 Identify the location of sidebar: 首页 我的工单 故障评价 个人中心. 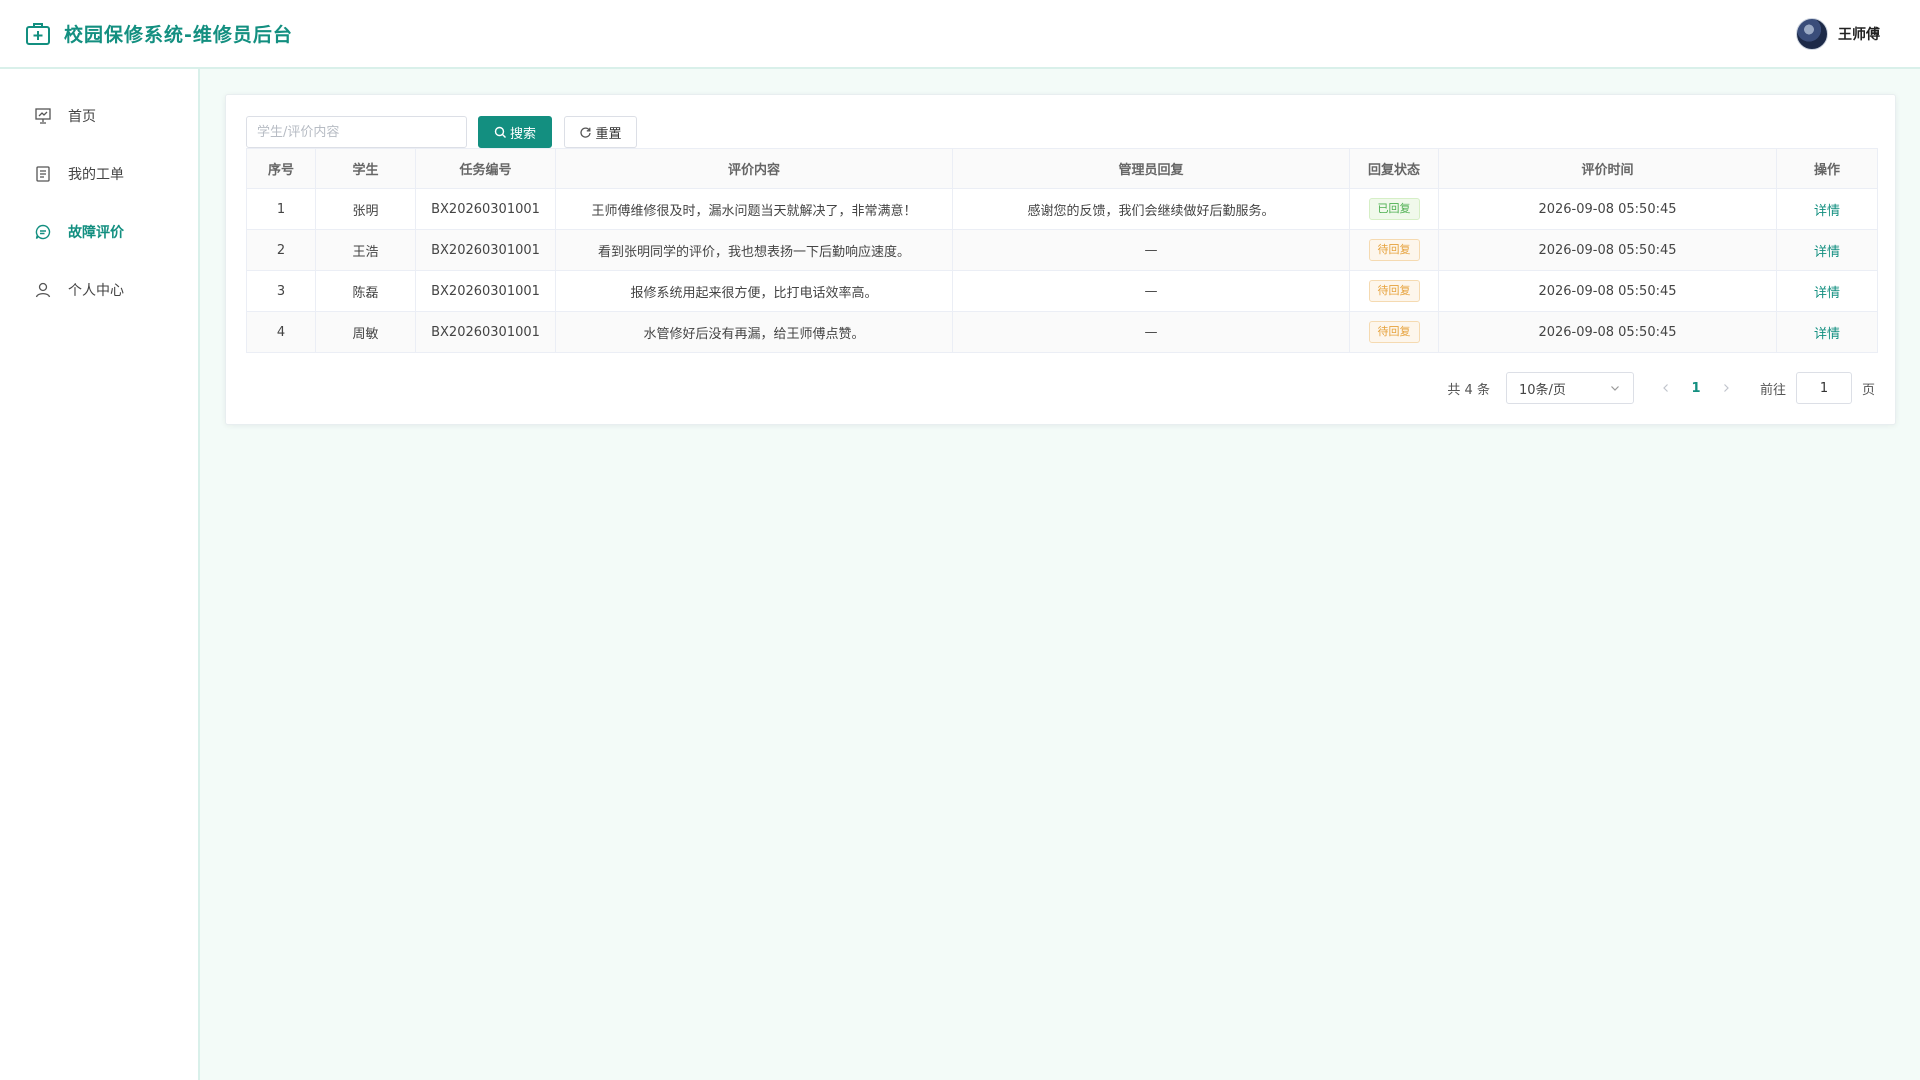
(100, 574).